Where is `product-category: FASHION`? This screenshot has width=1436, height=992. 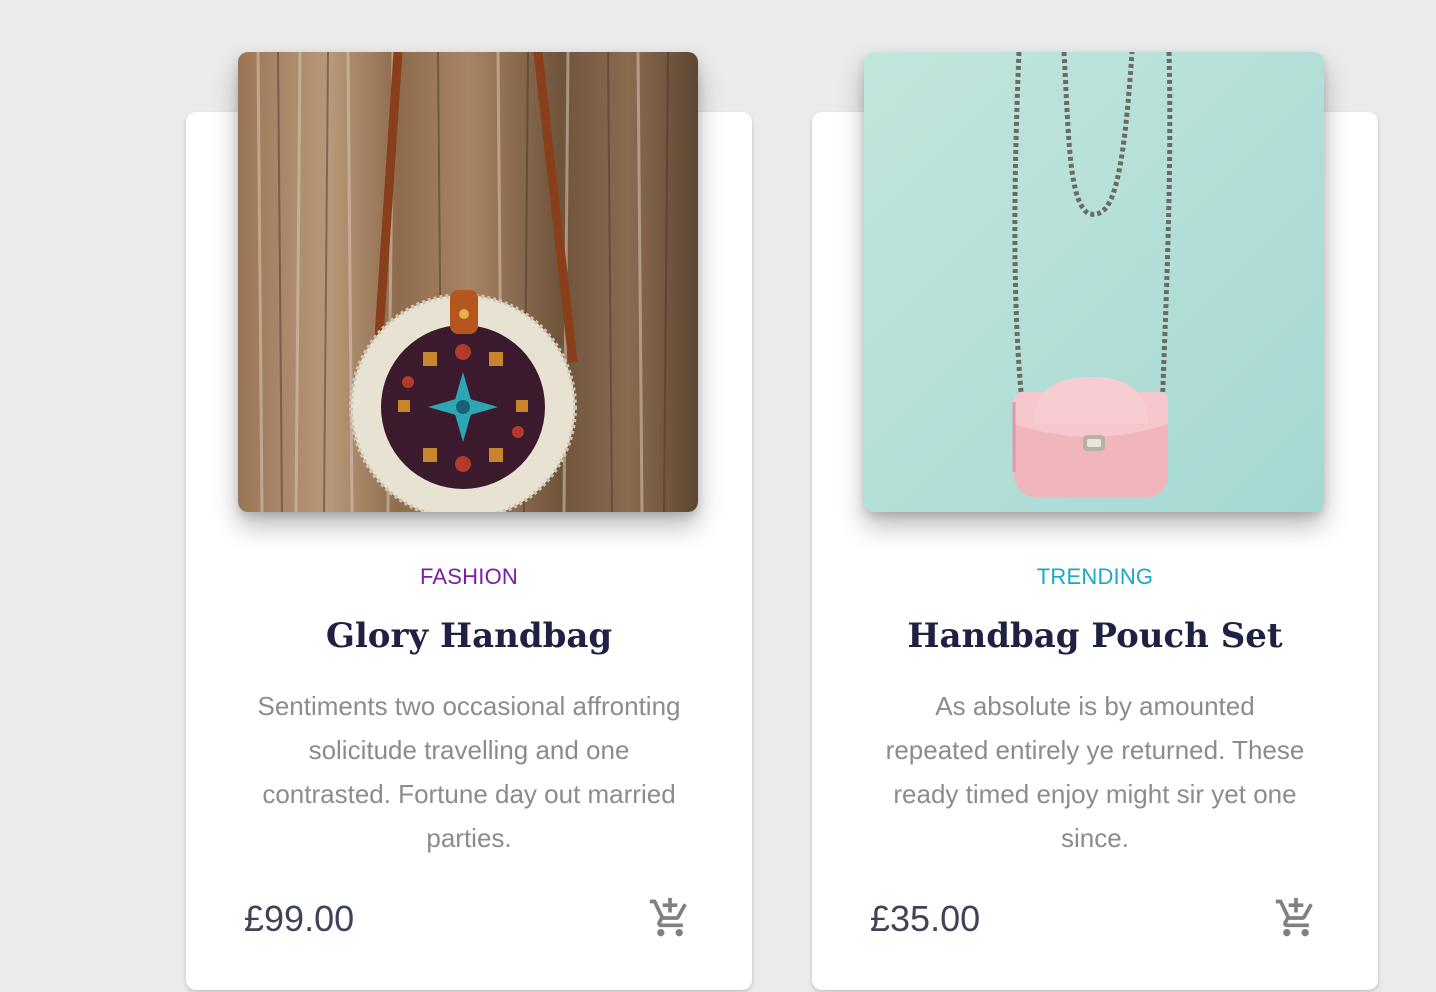 product-category: FASHION is located at coordinates (469, 576).